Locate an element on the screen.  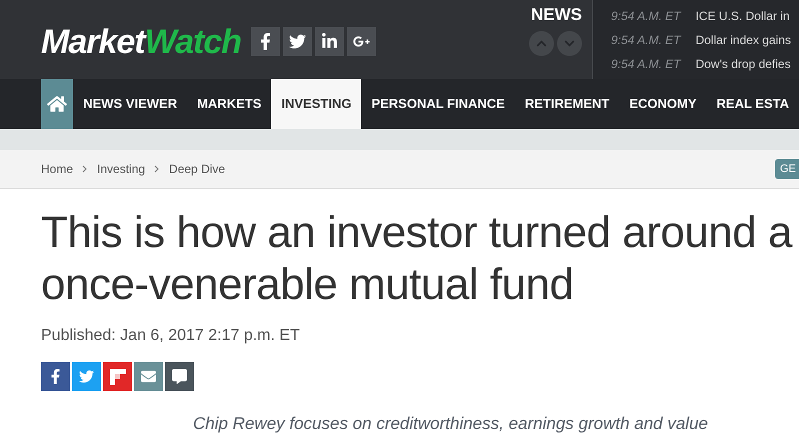
comment-icon is located at coordinates (179, 376).